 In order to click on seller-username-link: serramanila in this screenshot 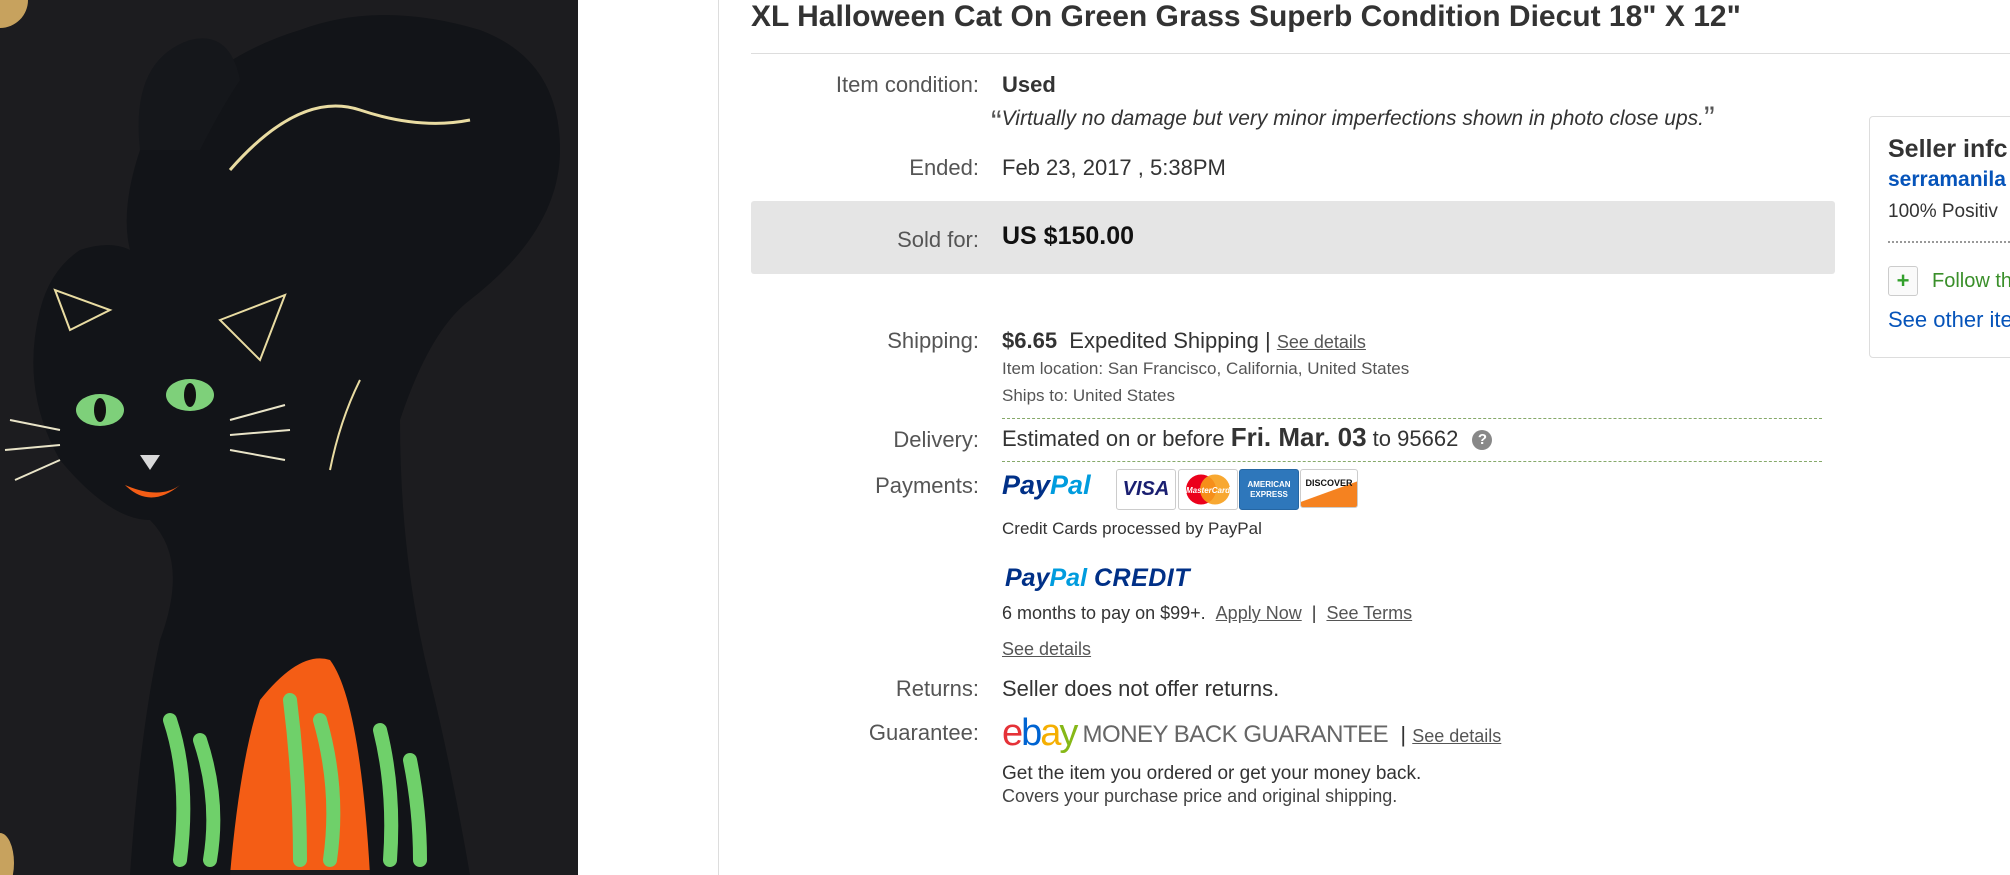, I will do `click(1947, 180)`.